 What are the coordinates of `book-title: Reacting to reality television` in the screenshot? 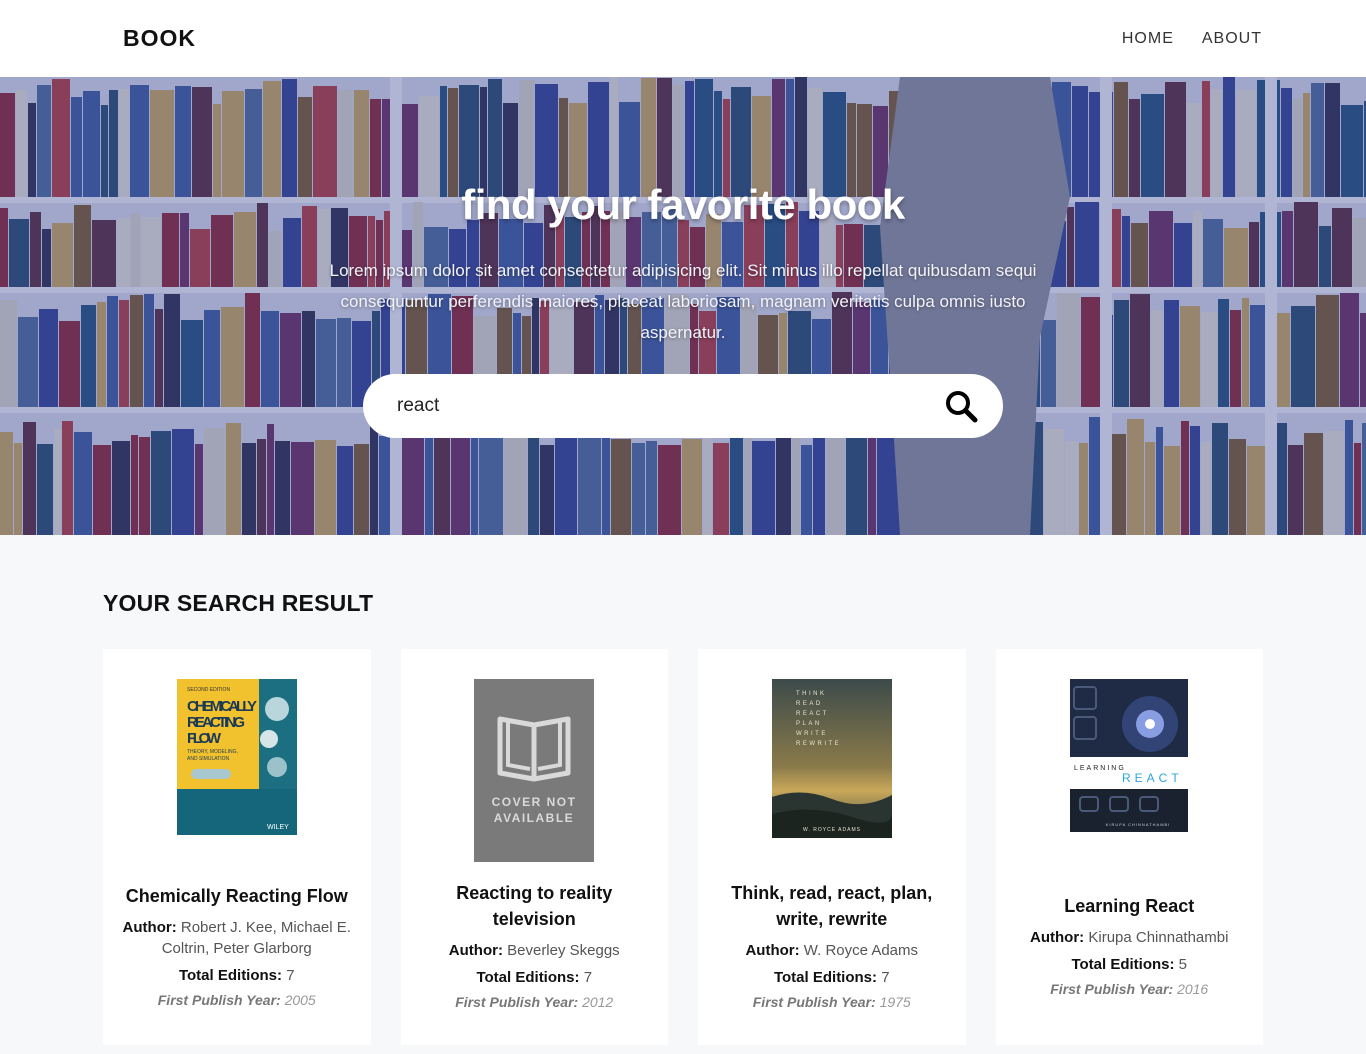 It's located at (535, 906).